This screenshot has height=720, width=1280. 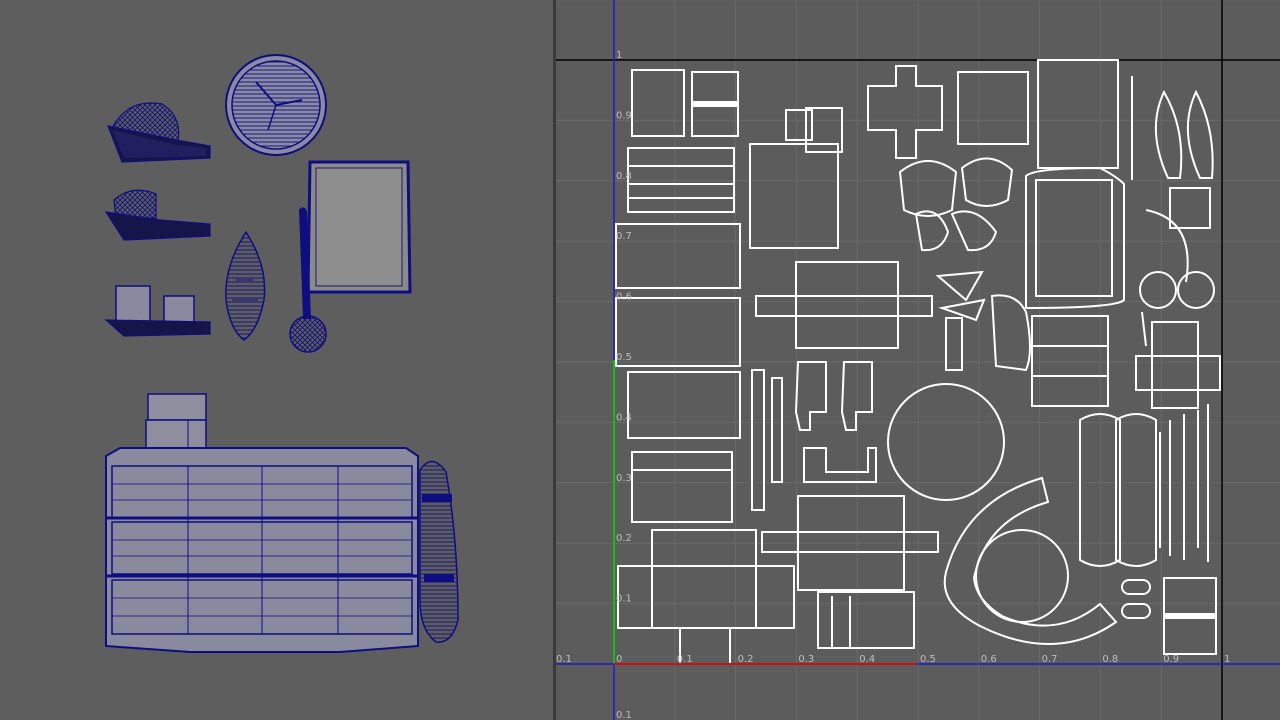 I want to click on wall-clock, so click(x=276, y=105).